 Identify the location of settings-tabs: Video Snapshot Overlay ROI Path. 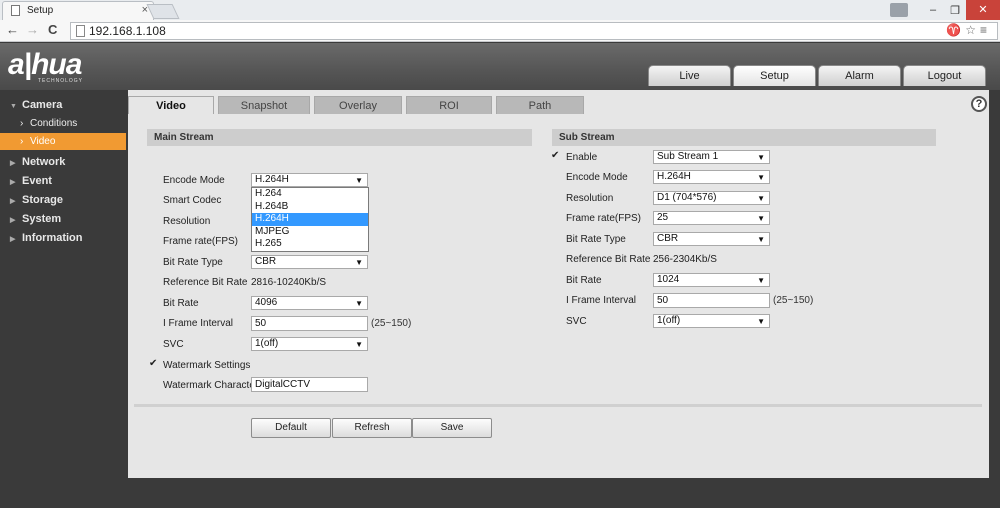
(358, 105).